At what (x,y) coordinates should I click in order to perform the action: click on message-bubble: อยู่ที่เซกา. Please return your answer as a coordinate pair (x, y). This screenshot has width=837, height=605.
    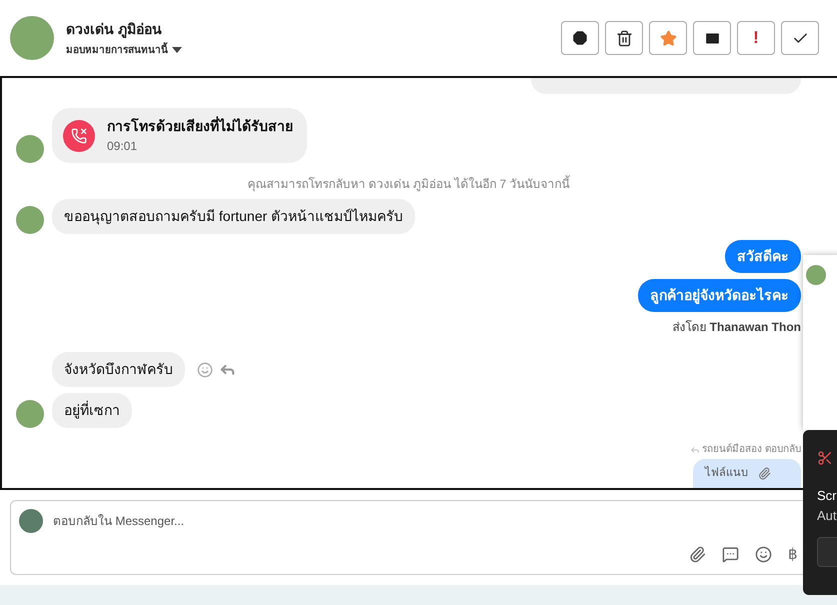
    Looking at the image, I should click on (92, 410).